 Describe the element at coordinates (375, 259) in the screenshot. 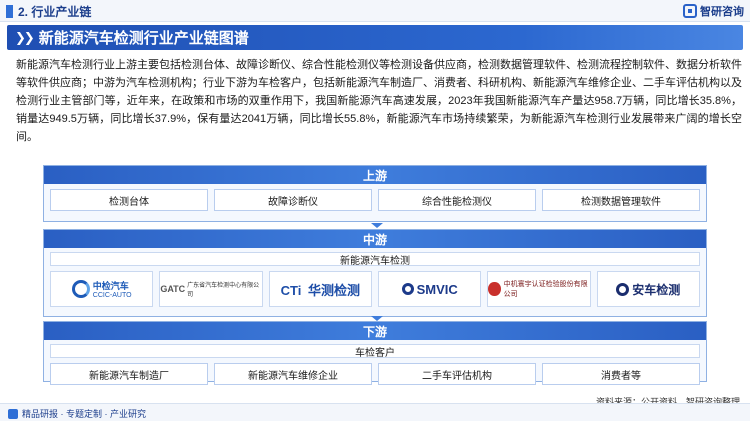

I see `midstream-sub-label: 新能源汽车检测` at that location.